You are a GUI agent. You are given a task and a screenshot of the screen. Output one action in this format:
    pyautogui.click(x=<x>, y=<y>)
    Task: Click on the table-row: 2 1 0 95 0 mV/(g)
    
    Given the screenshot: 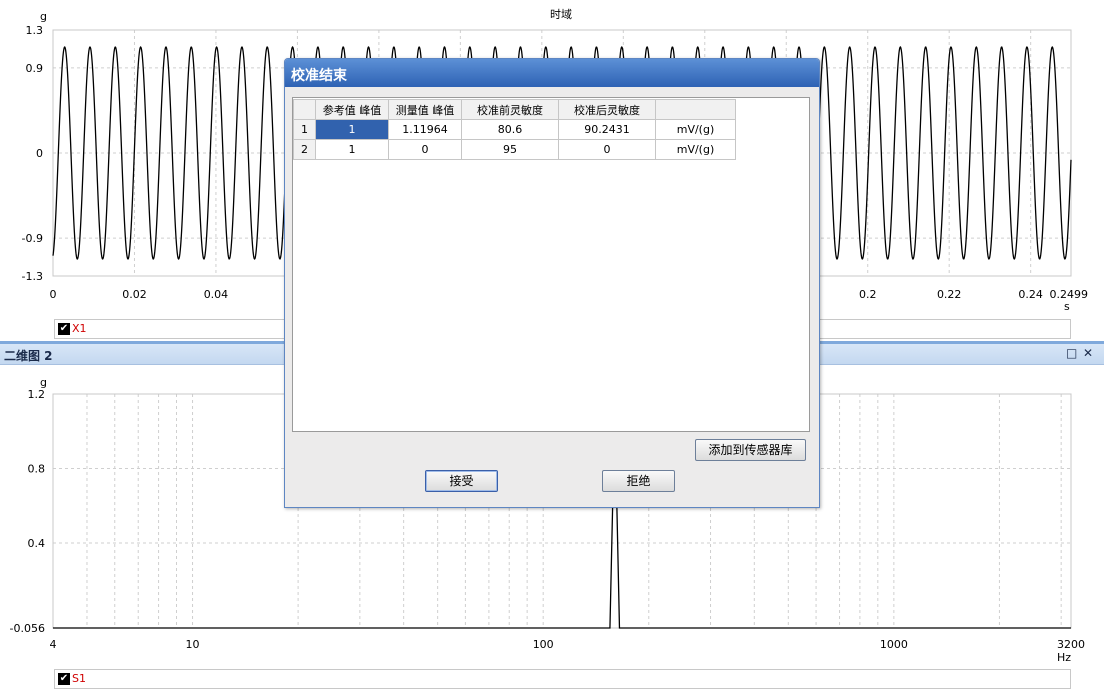 What is the action you would take?
    pyautogui.click(x=514, y=149)
    